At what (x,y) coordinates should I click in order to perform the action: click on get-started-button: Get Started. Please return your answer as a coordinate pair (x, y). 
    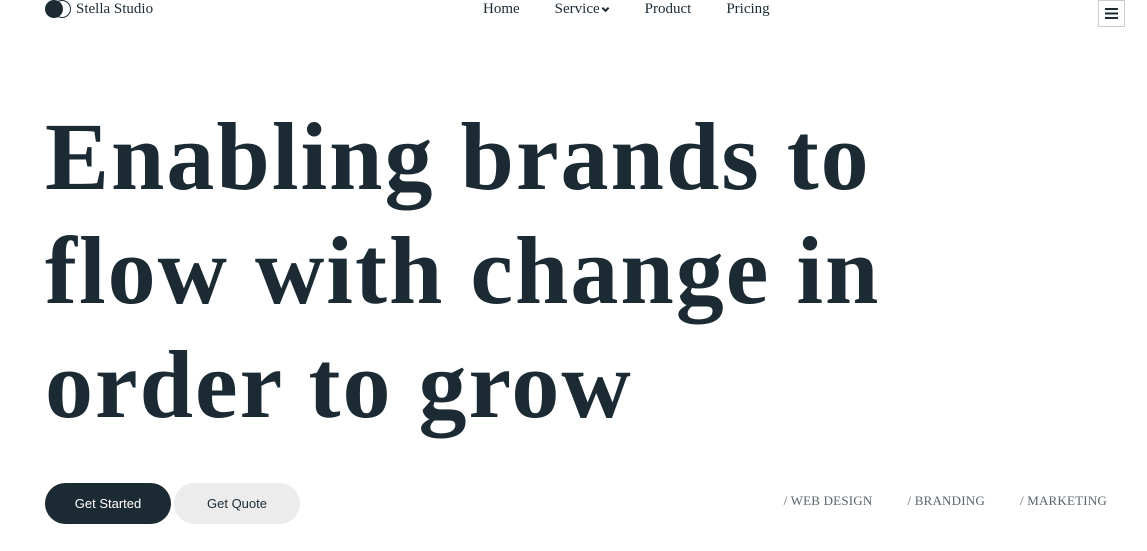
    Looking at the image, I should click on (108, 503).